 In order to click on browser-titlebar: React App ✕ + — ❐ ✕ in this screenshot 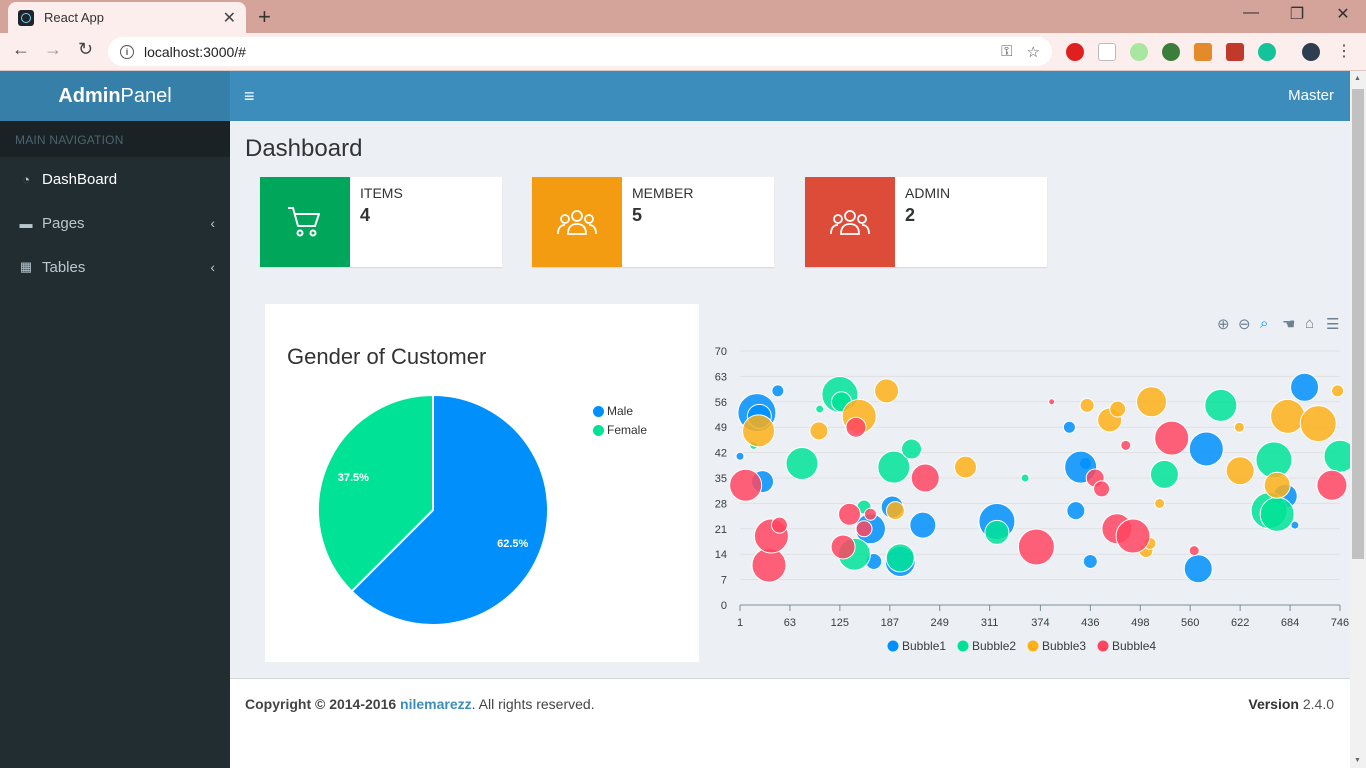, I will do `click(683, 16)`.